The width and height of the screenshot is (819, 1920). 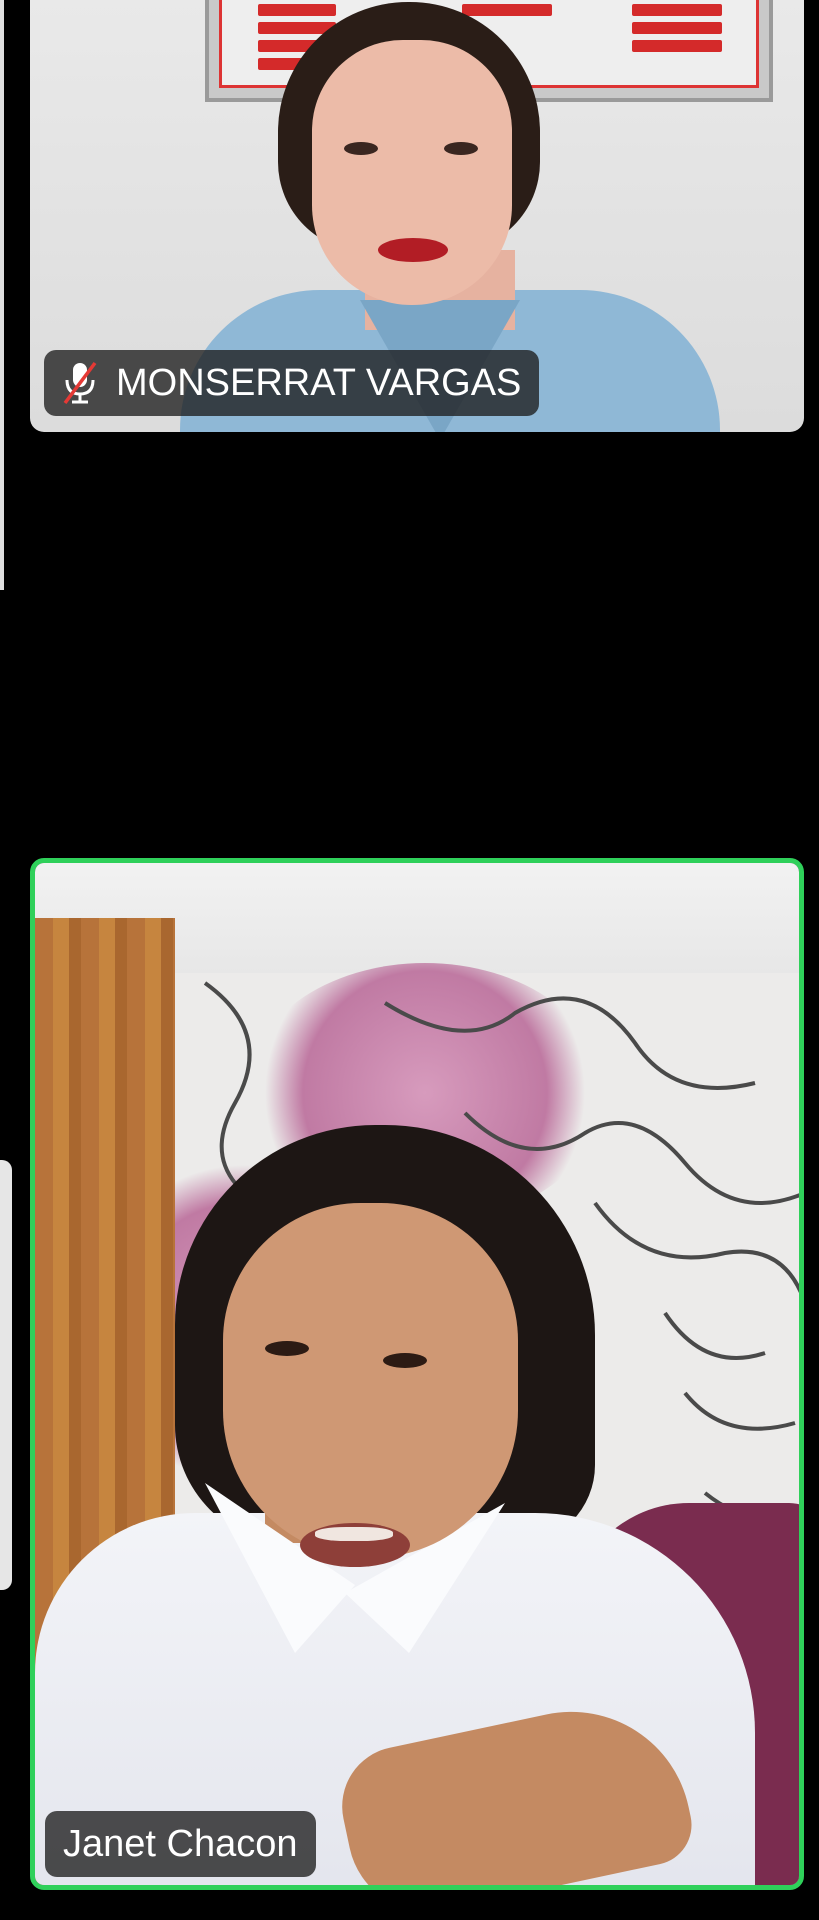 I want to click on participant-name: MONSERRAT VARGAS, so click(x=319, y=382).